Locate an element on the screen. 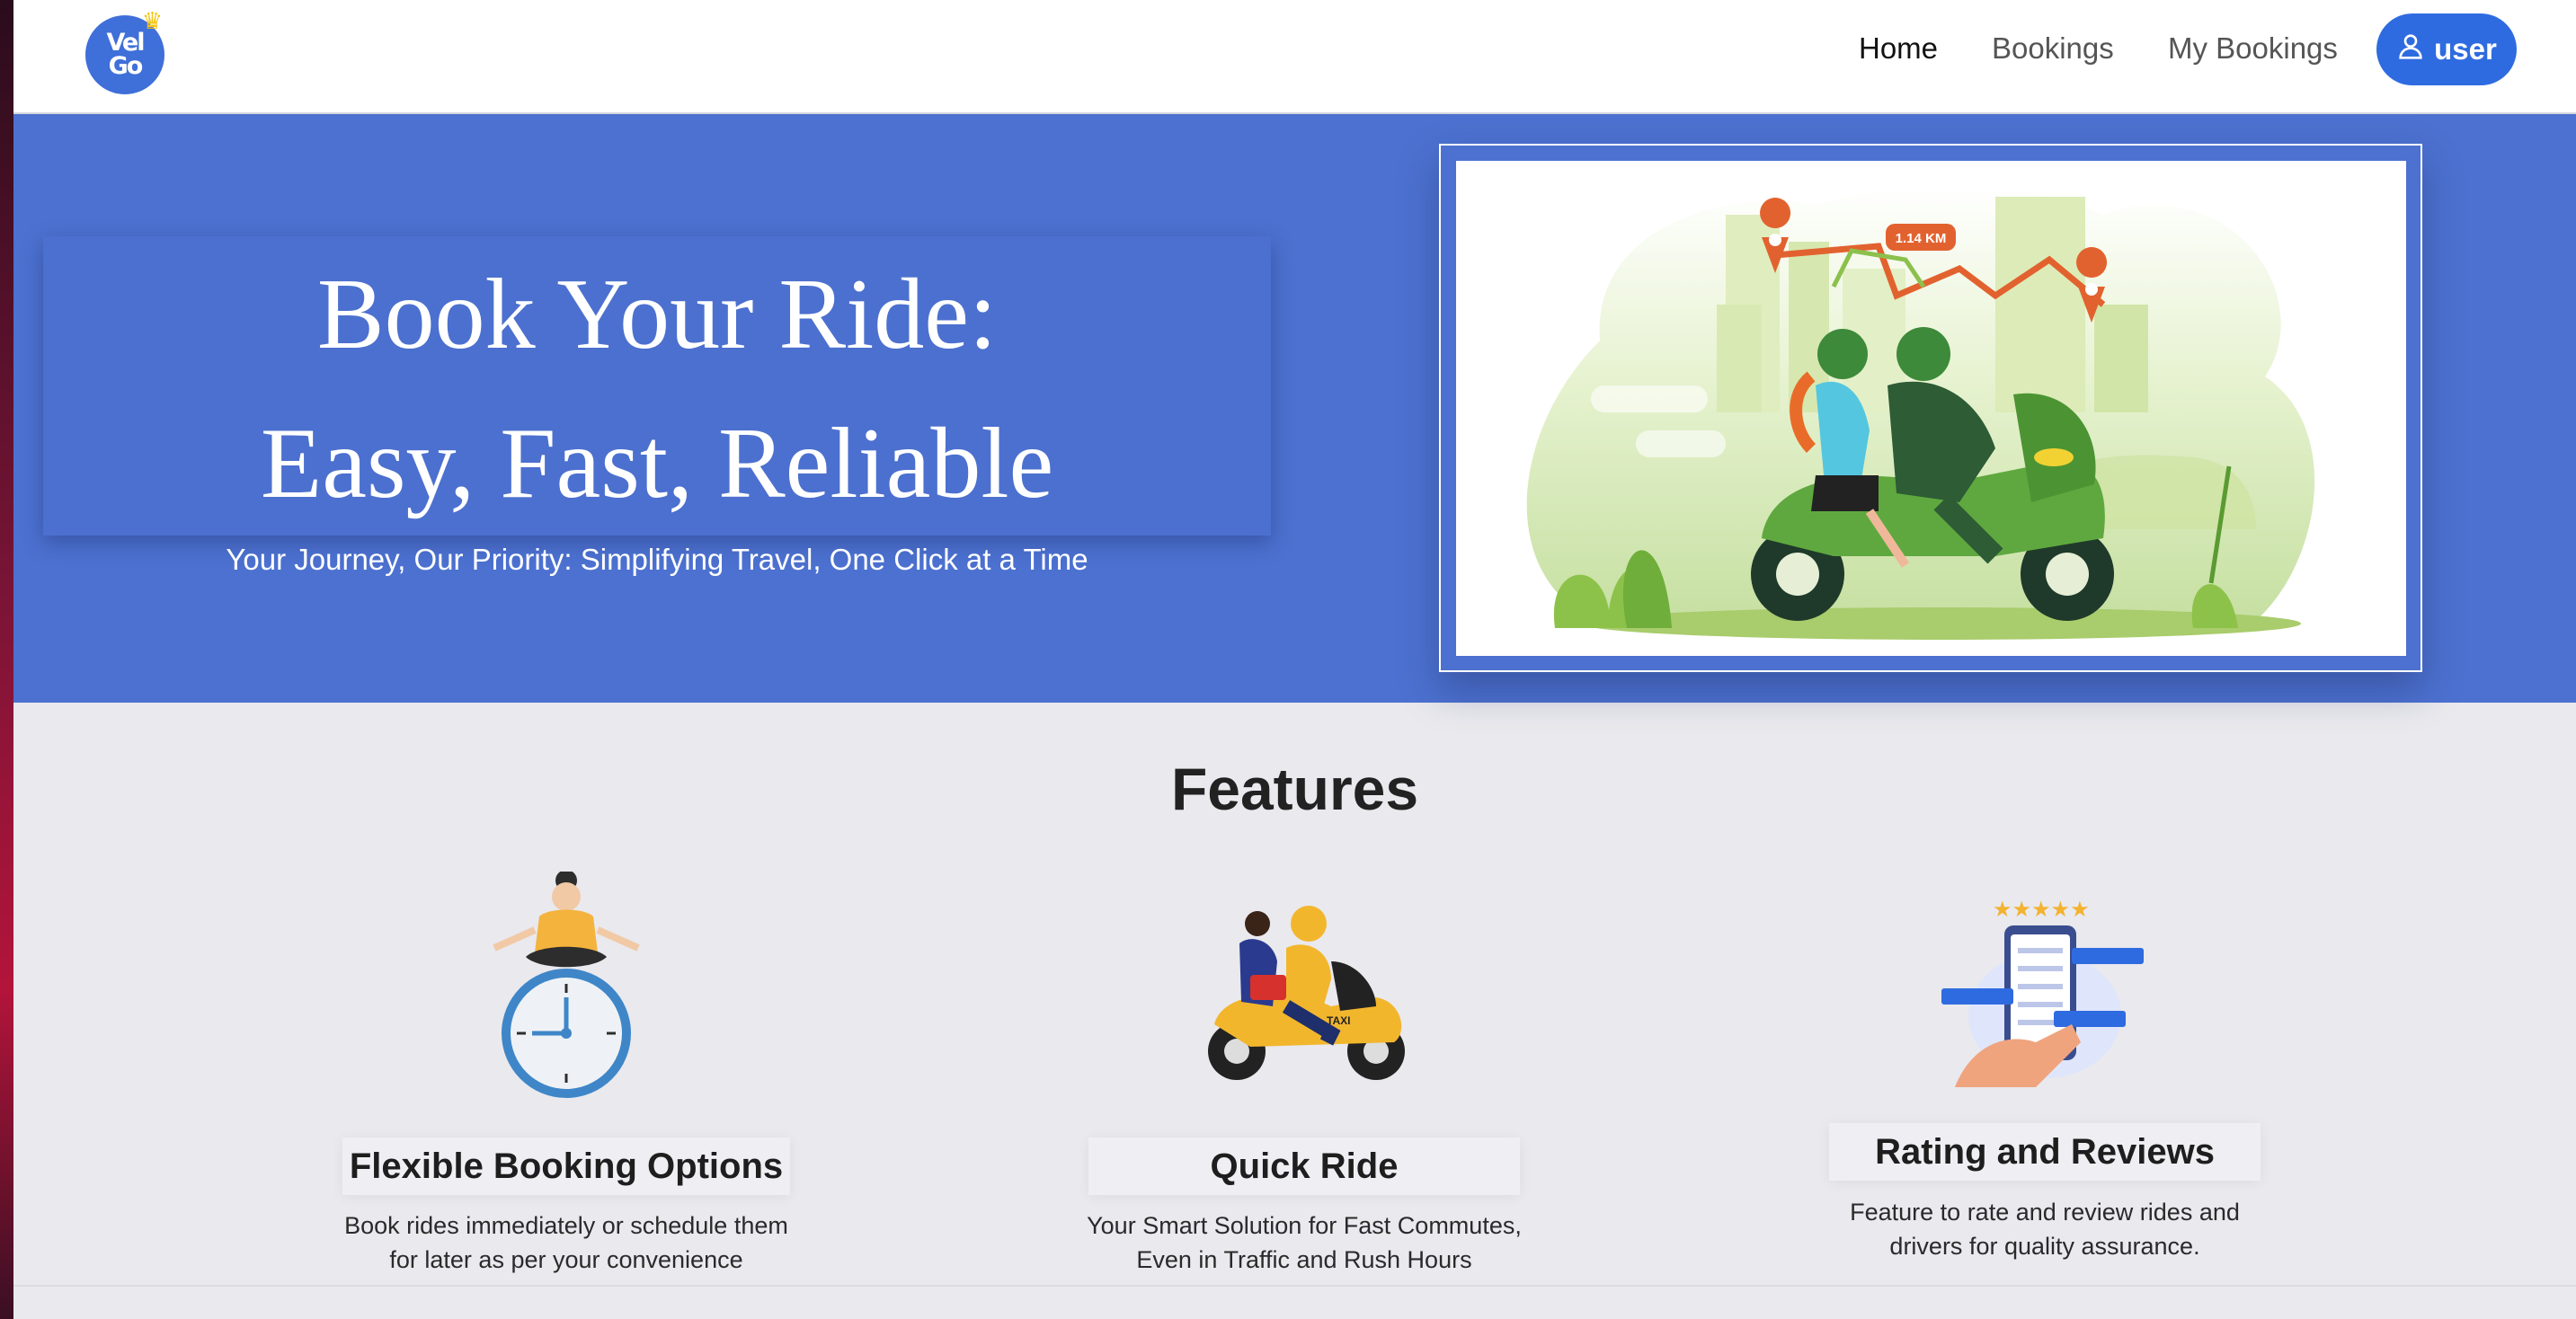  feature-description-line2: drivers for quality assurance. is located at coordinates (2044, 1246).